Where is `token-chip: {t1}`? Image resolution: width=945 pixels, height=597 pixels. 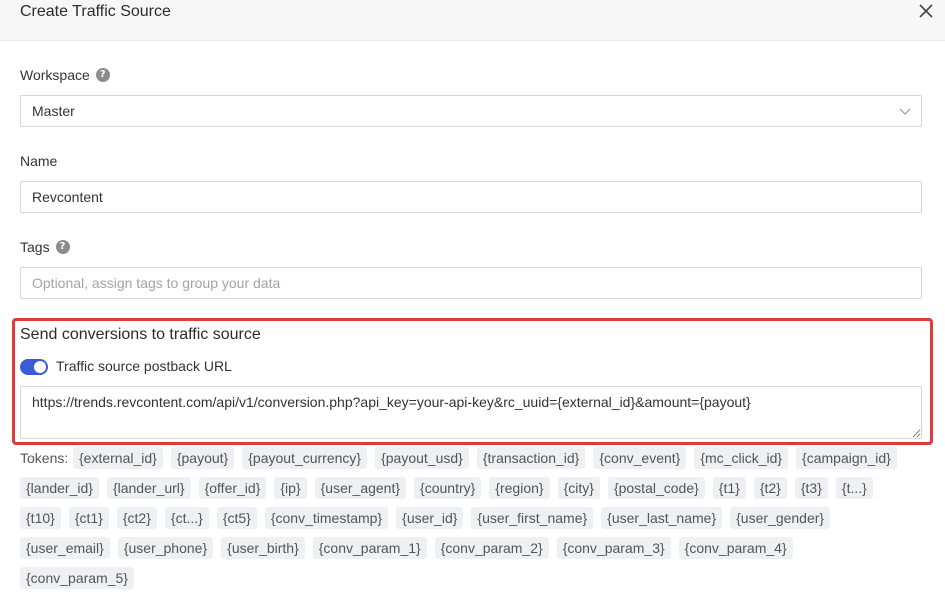
token-chip: {t1} is located at coordinates (729, 488).